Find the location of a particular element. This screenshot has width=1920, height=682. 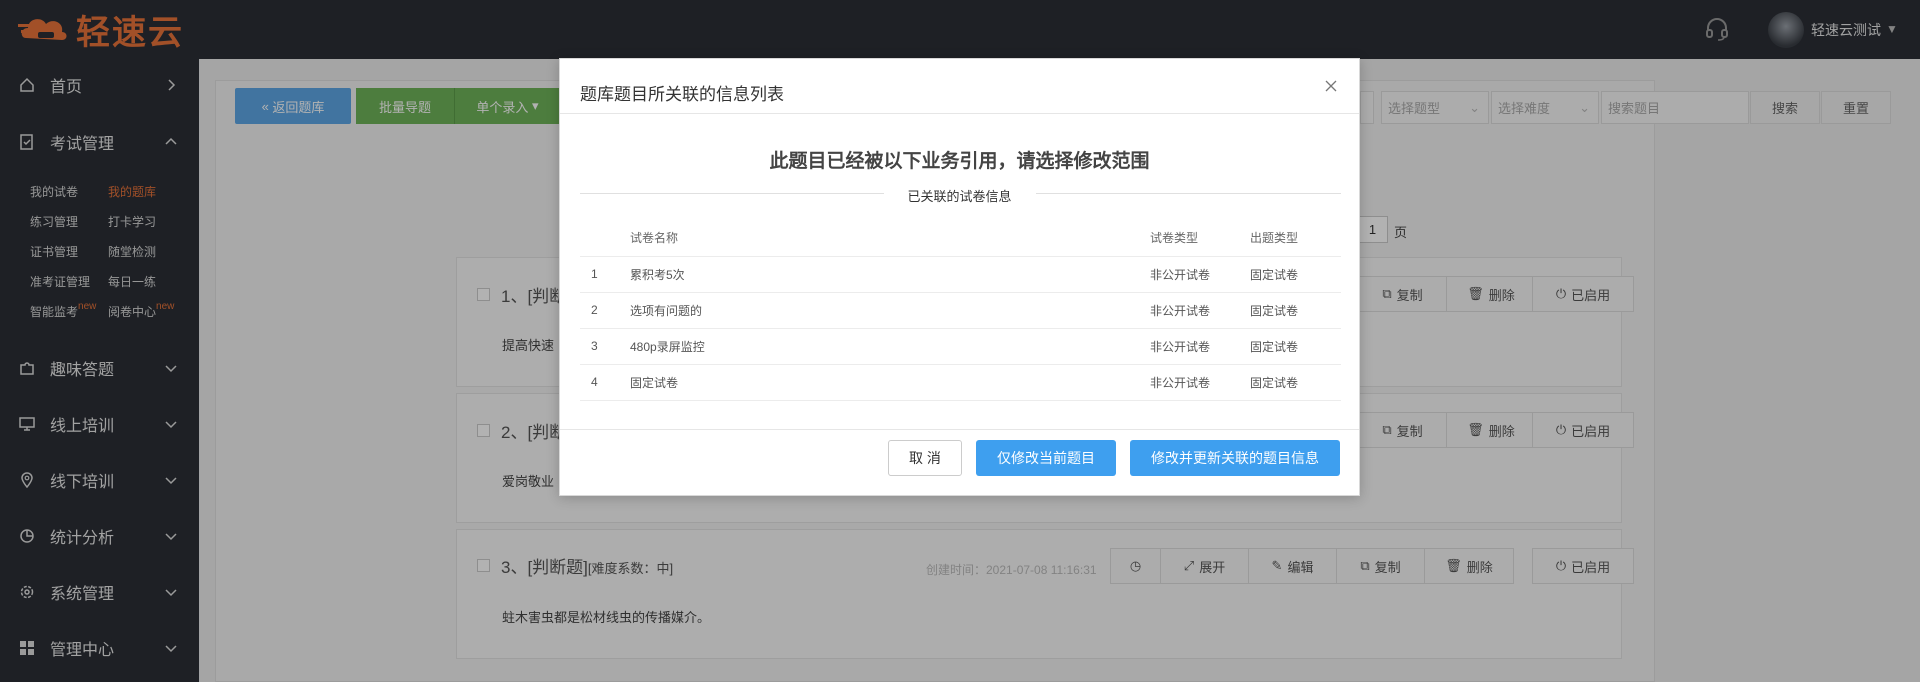

section-label: 已关联的试卷信息 is located at coordinates (959, 196).